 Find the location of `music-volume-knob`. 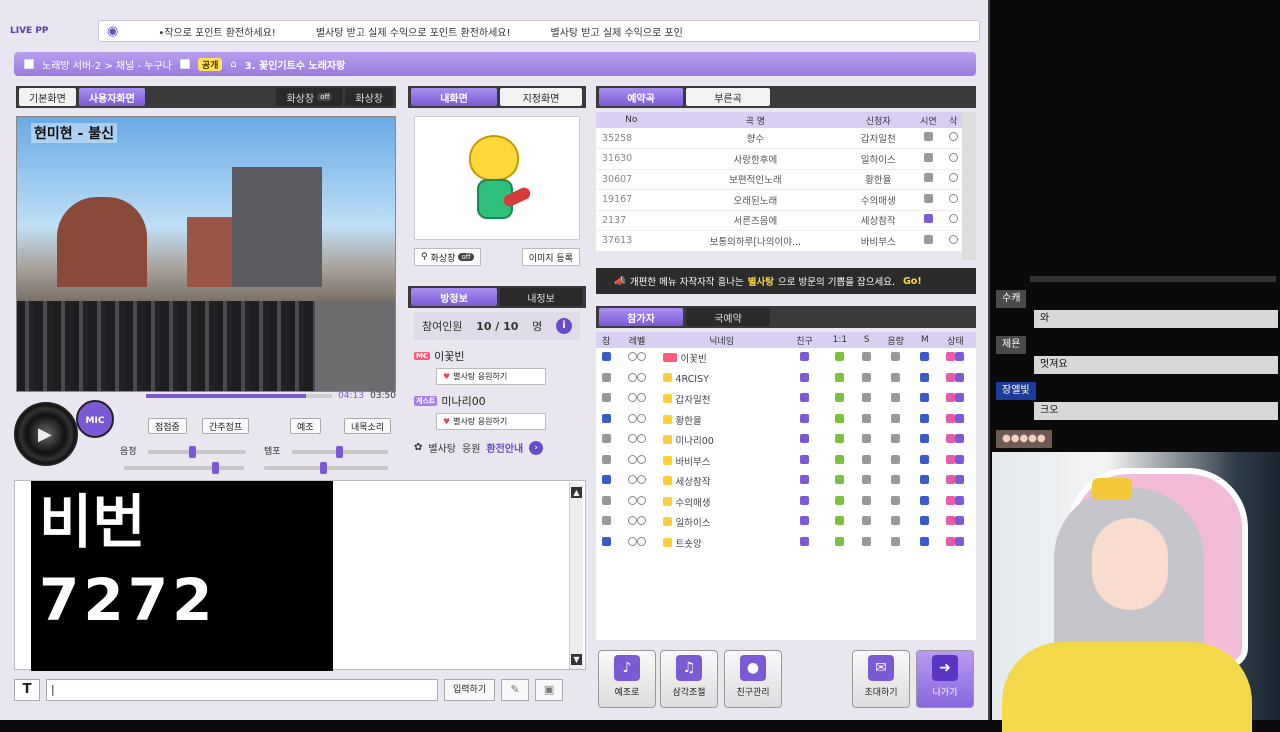

music-volume-knob is located at coordinates (215, 468).